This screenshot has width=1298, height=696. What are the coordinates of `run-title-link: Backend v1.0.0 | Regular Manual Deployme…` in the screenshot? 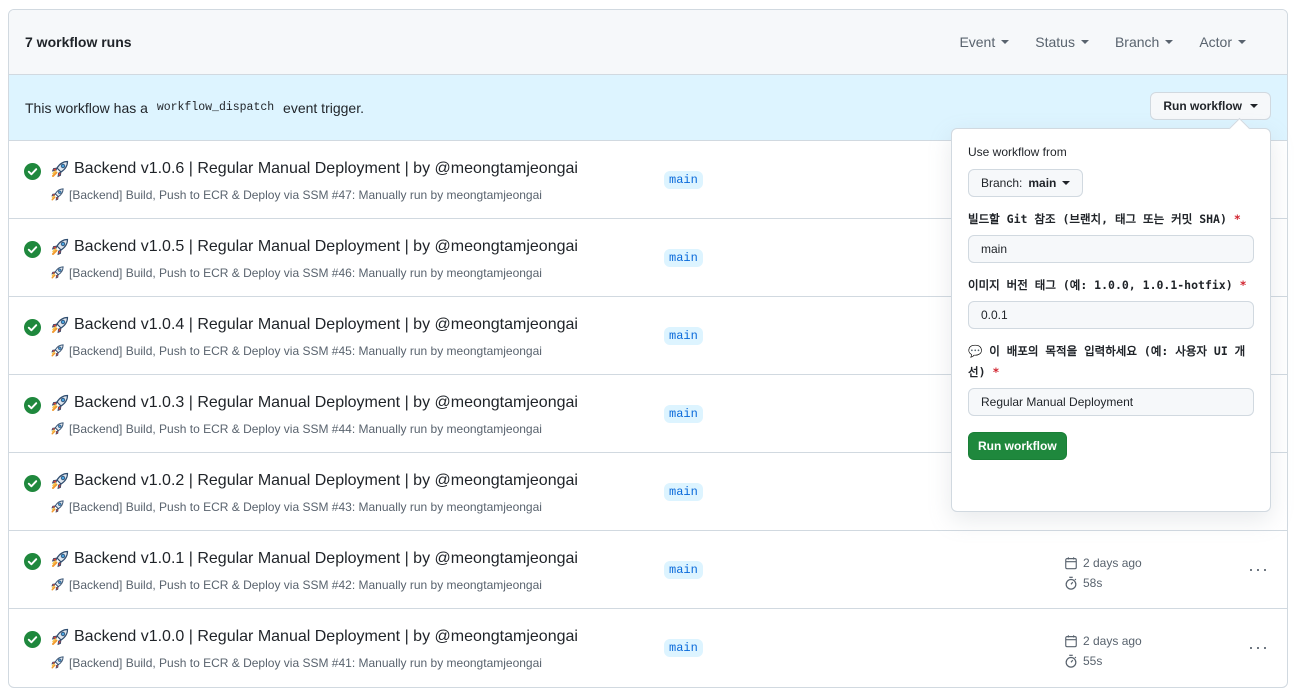 It's located at (314, 637).